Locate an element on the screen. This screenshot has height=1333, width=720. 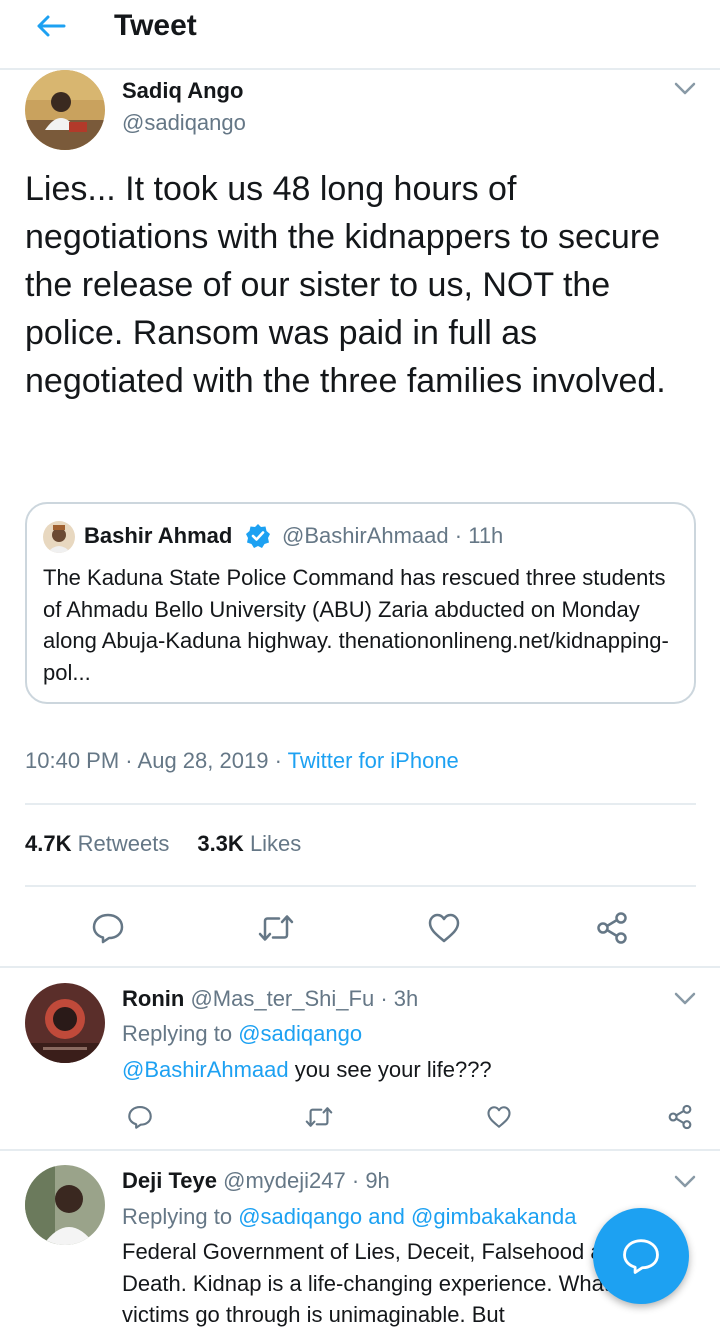
compose-reply-icon is located at coordinates (641, 1256).